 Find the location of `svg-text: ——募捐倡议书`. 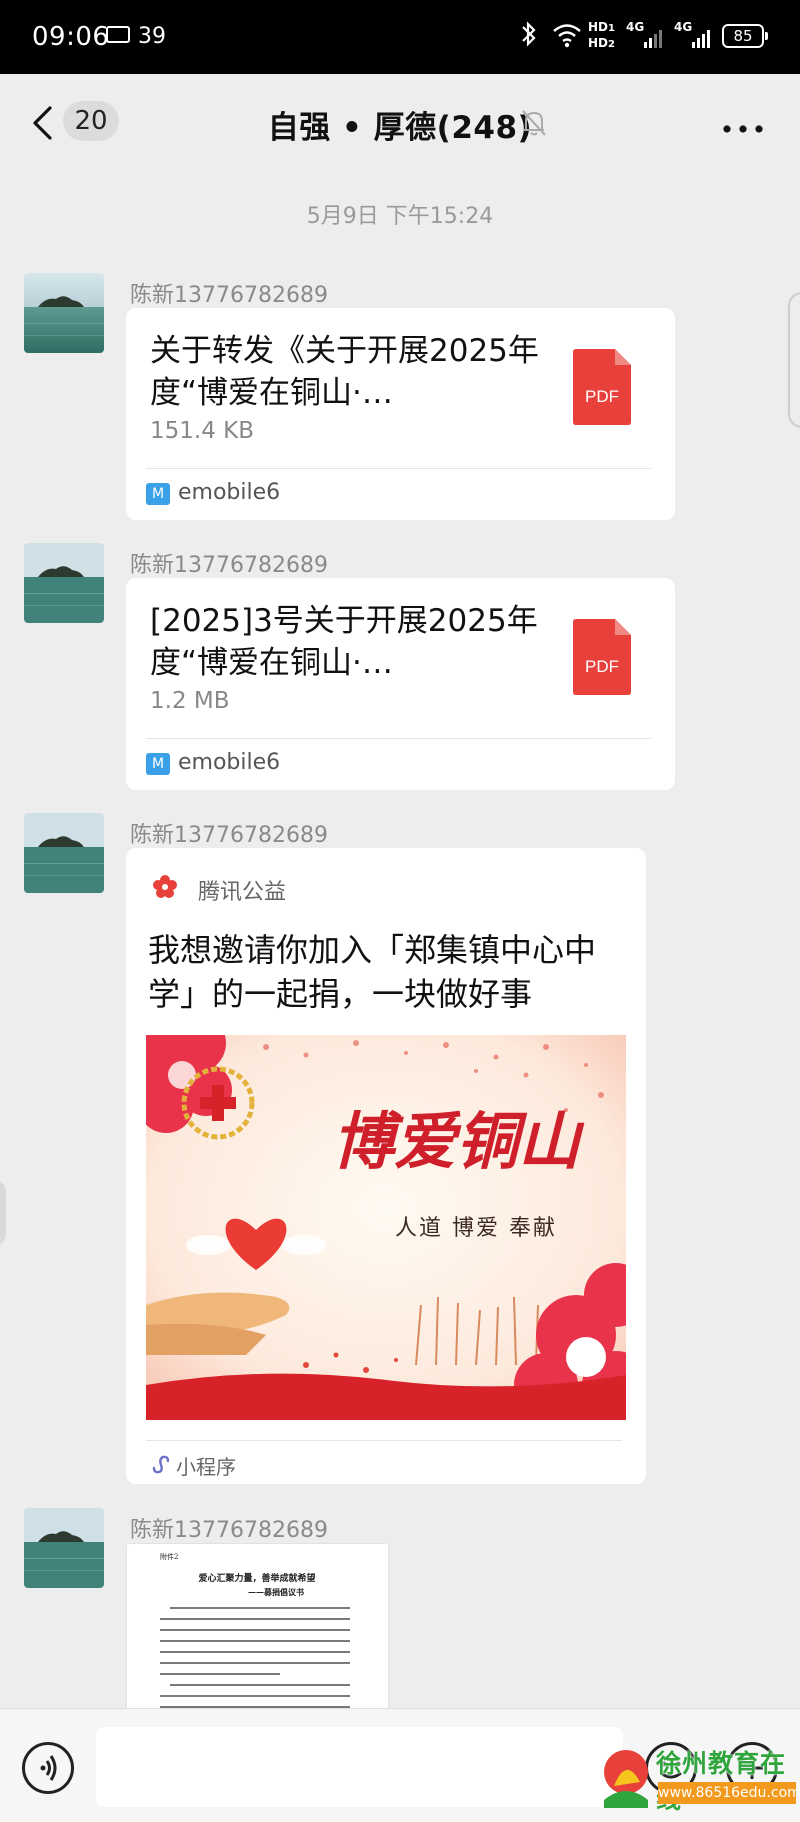

svg-text: ——募捐倡议书 is located at coordinates (276, 1592).